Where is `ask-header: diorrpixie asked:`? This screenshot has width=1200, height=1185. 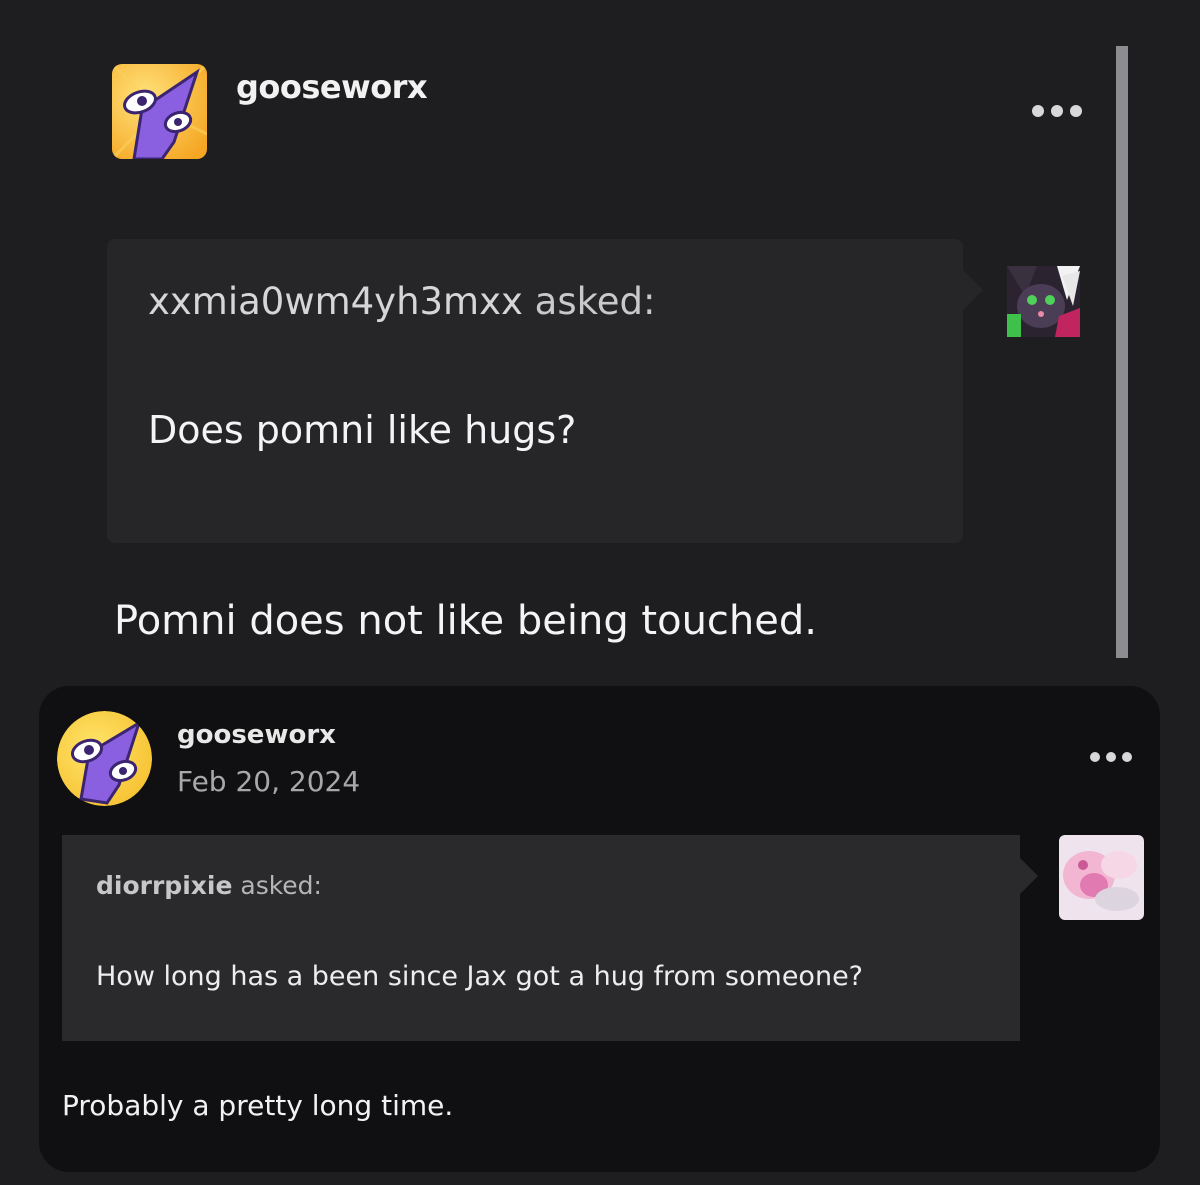 ask-header: diorrpixie asked: is located at coordinates (209, 885).